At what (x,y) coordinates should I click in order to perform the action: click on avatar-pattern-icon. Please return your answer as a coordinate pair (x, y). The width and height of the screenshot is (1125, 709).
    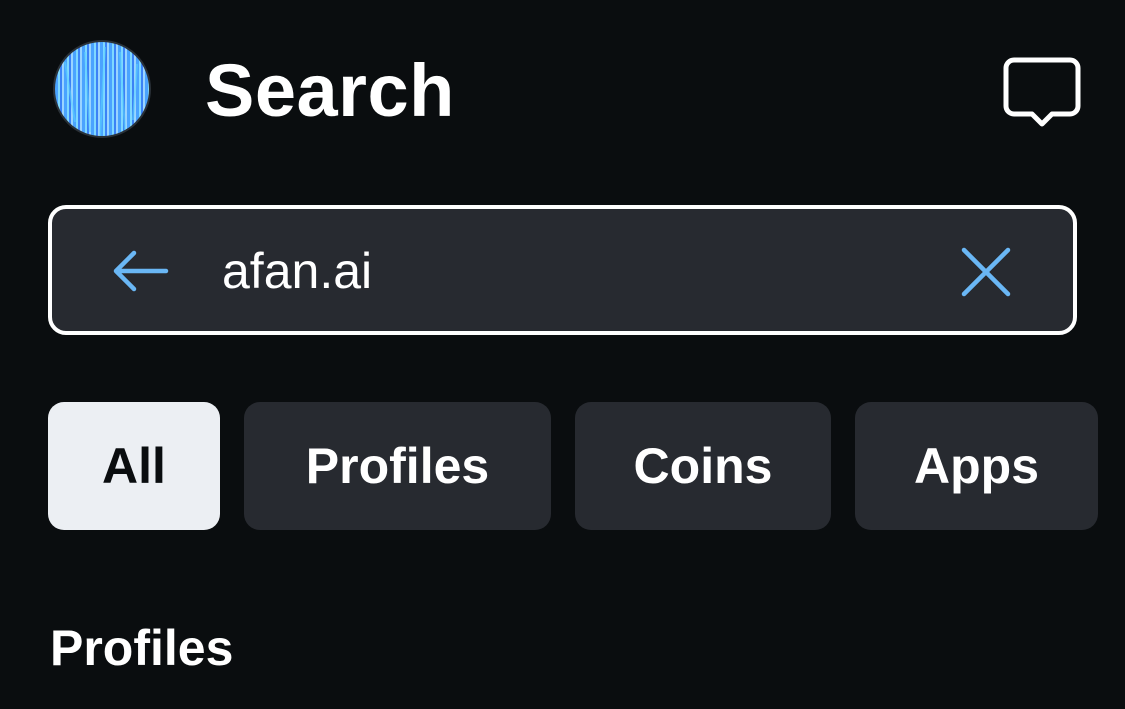
    Looking at the image, I should click on (101, 91).